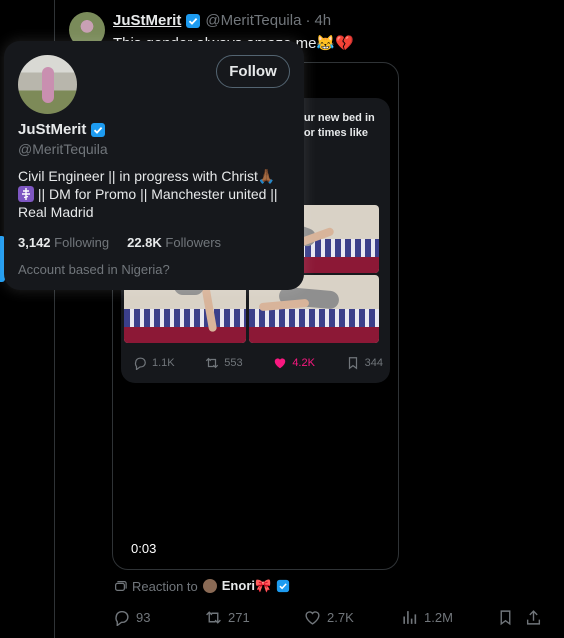 The image size is (564, 638). Describe the element at coordinates (333, 118) in the screenshot. I see `embedded-text-line1: your new bed in` at that location.